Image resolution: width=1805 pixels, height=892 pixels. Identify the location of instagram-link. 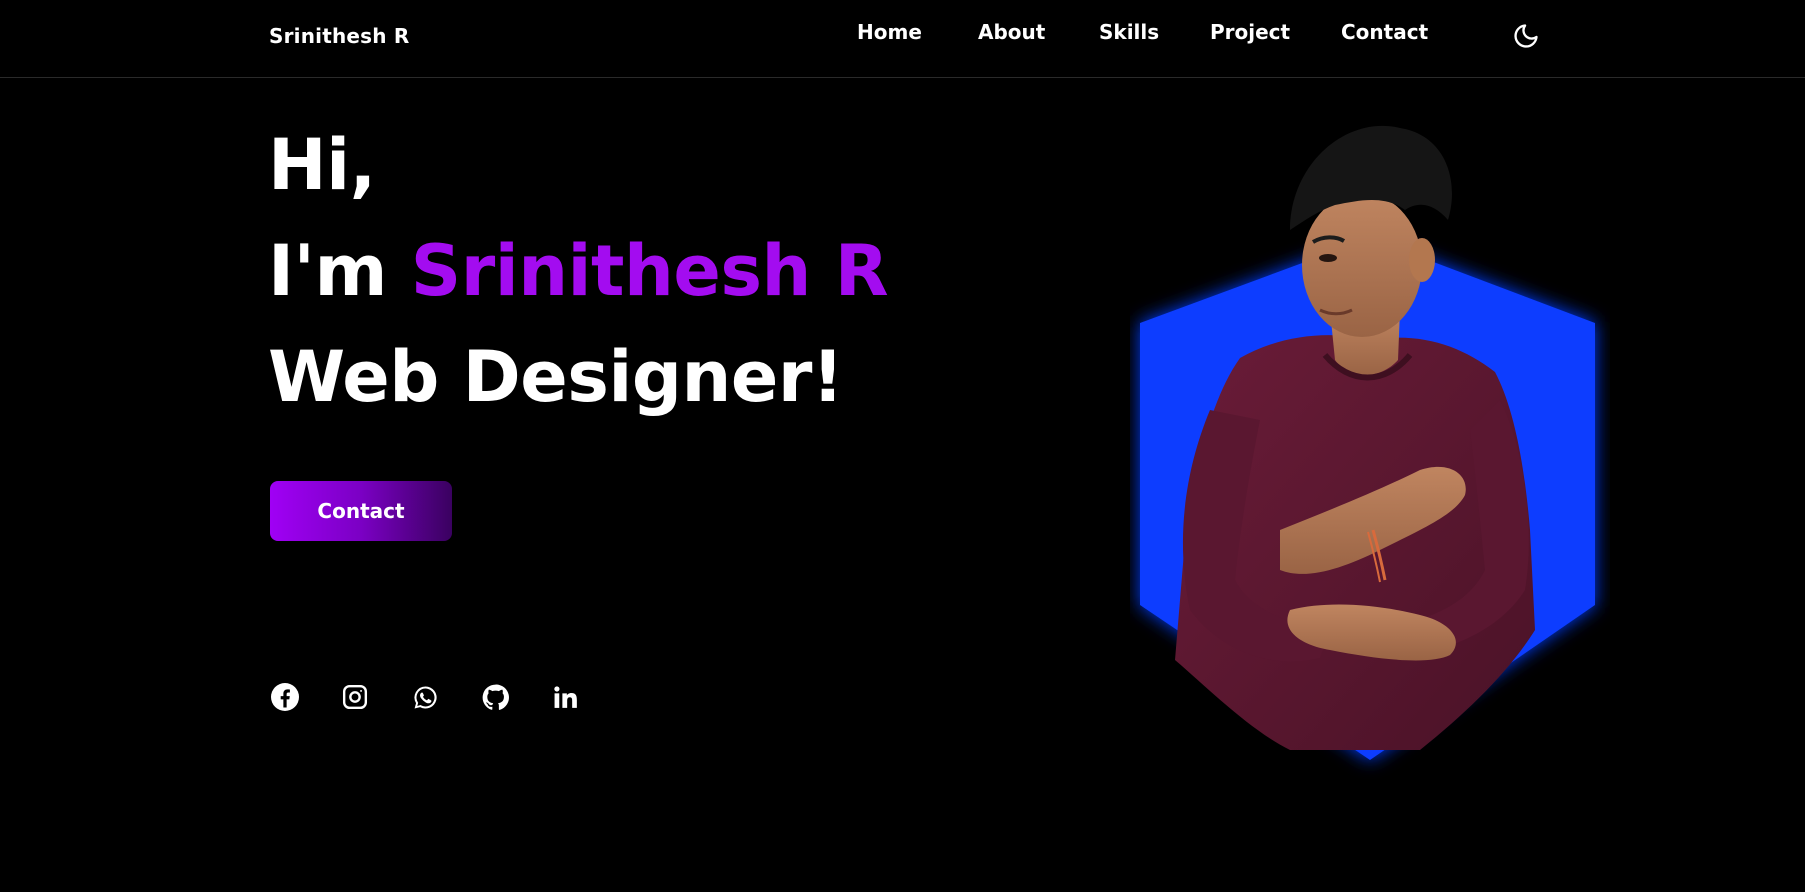
(355, 697).